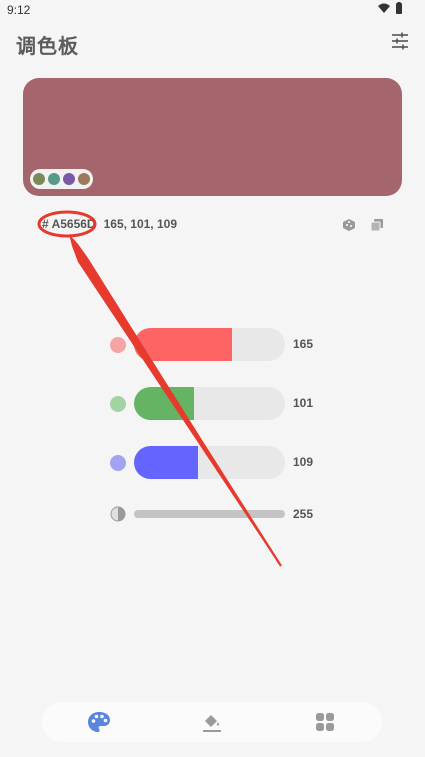  I want to click on alpha-slider-track, so click(209, 514).